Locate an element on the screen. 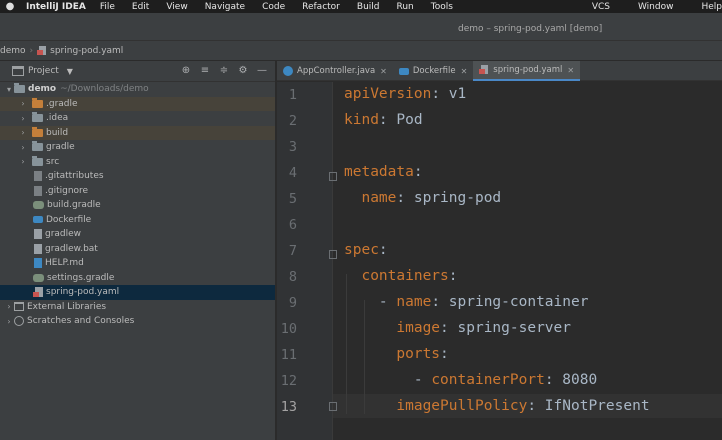  tree-item-external-libraries: › External Libraries is located at coordinates (137, 307).